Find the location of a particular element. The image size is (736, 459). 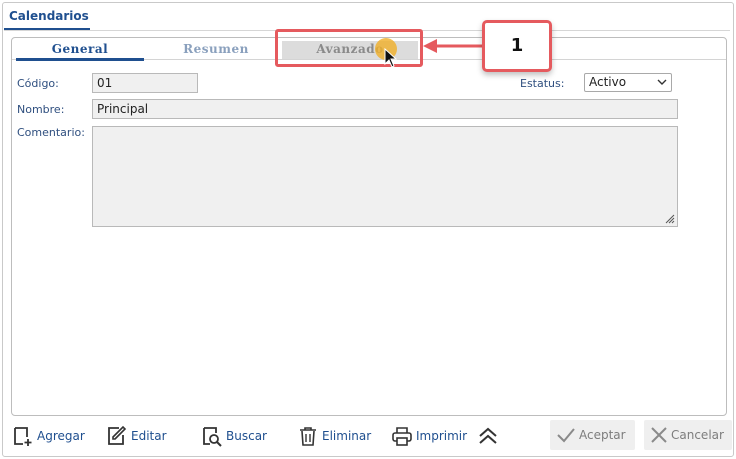

annotation-highlight-box is located at coordinates (349, 48).